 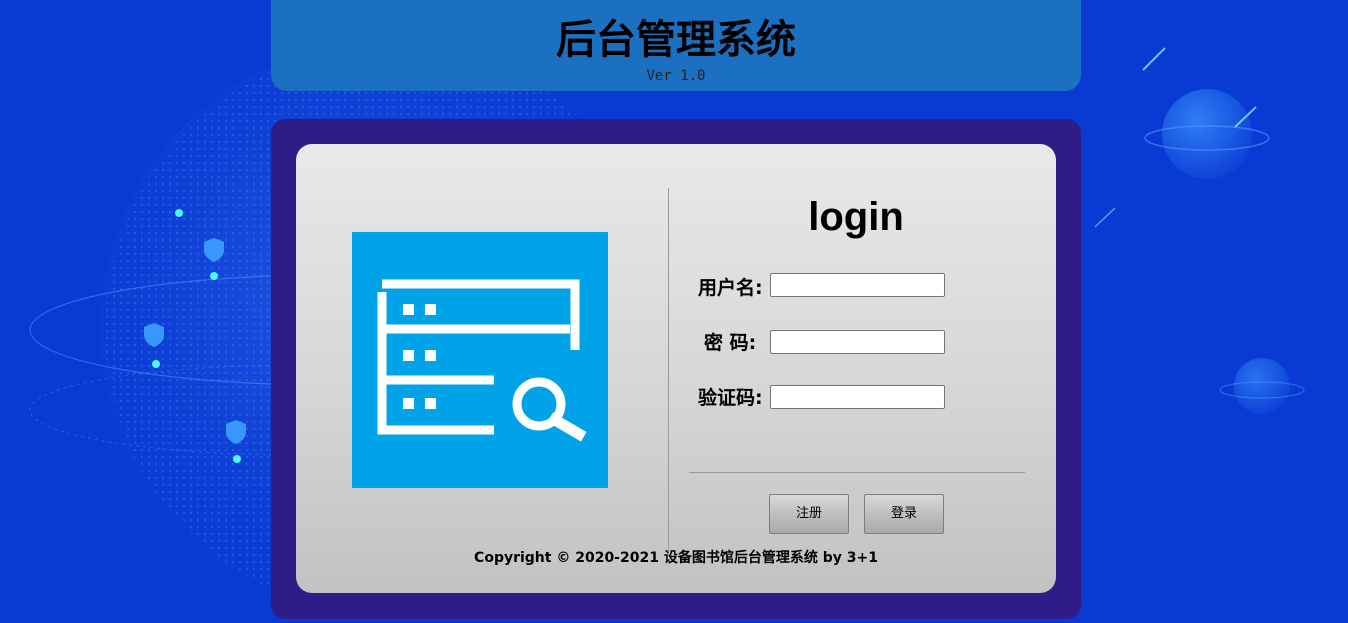 I want to click on copyright-footer: Copyright © 2020-2021 设备图书馆后台管理系统 by 3+1, so click(x=676, y=558).